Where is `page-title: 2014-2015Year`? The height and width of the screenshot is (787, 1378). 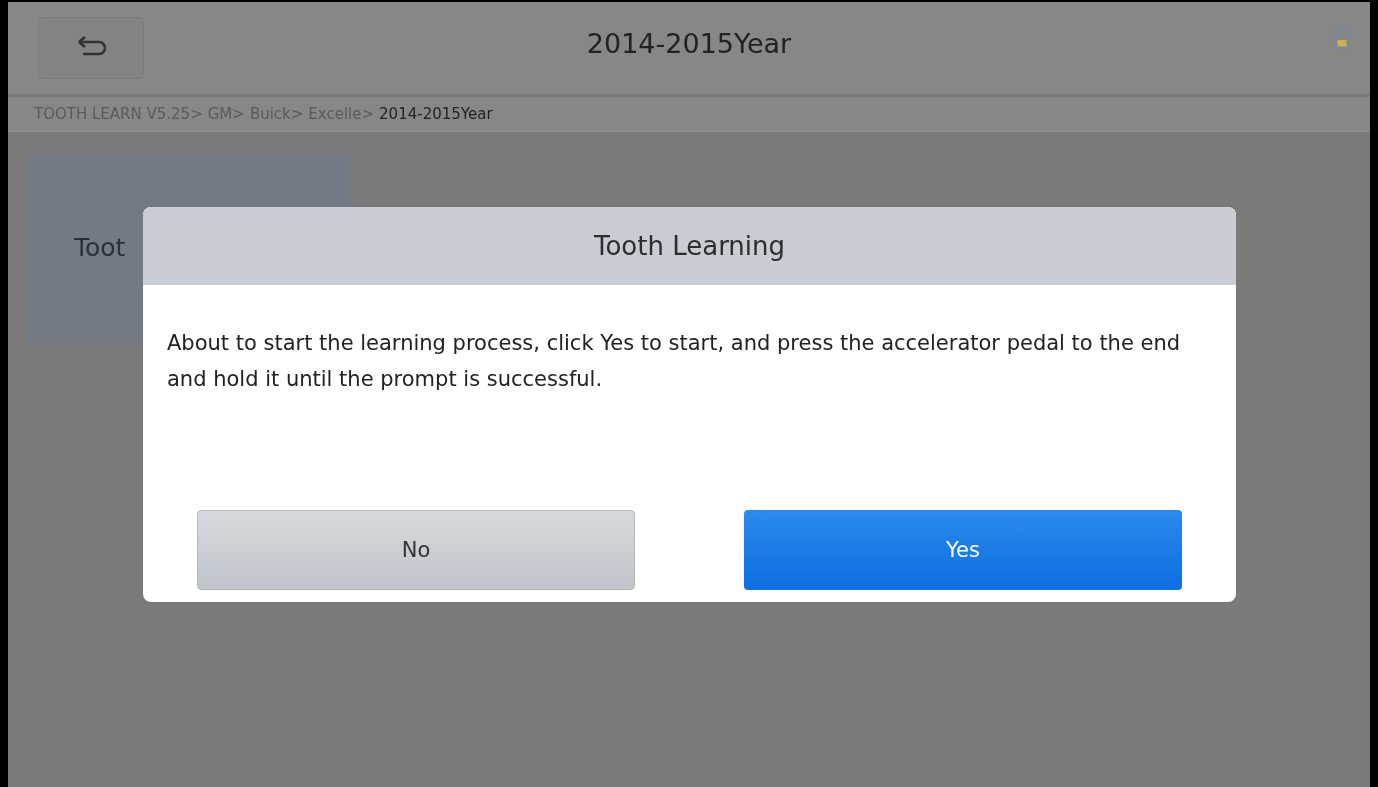 page-title: 2014-2015Year is located at coordinates (689, 43).